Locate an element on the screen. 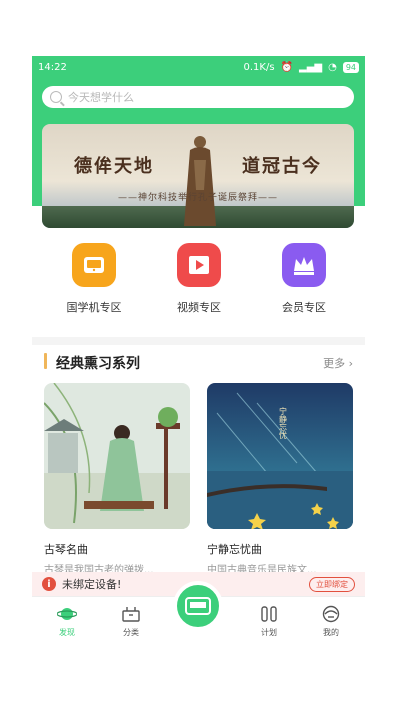 The height and width of the screenshot is (708, 400). banner: 德侔天地 道冠古今 ——神尔科技举行孔子诞辰祭拜—— is located at coordinates (198, 176).